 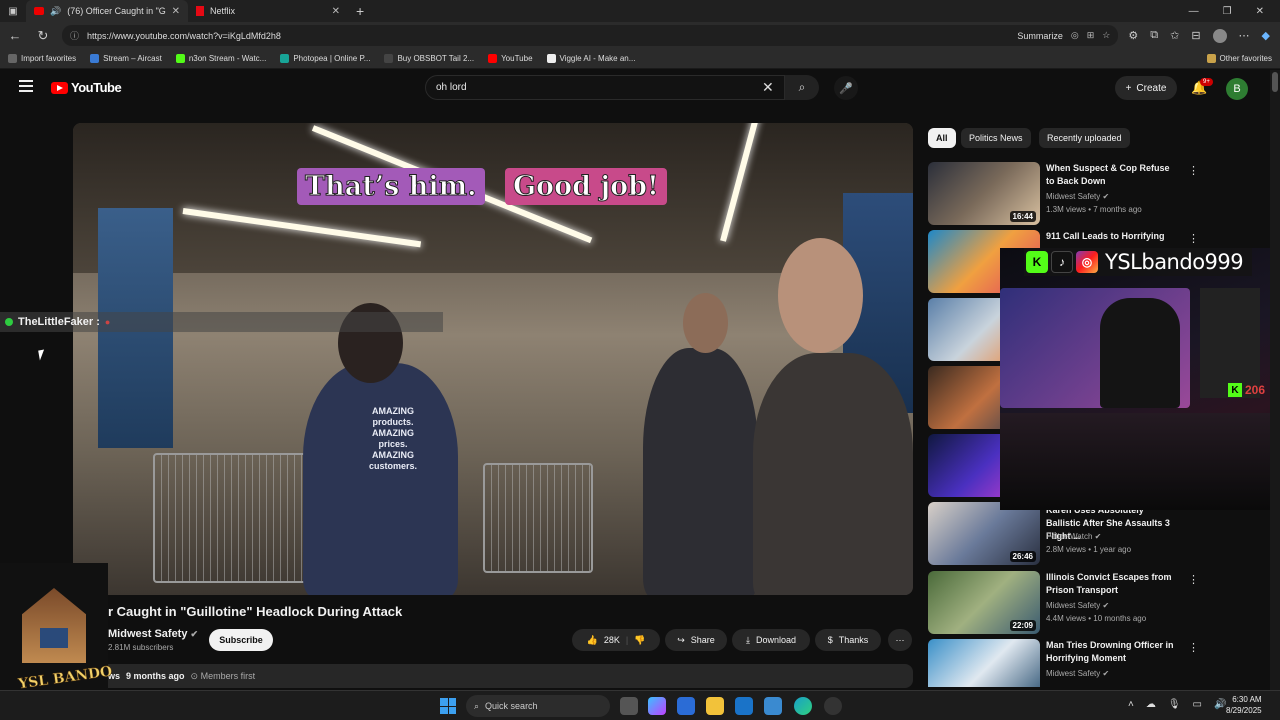 What do you see at coordinates (1106, 35) in the screenshot?
I see `favorite-star-icon: ☆` at bounding box center [1106, 35].